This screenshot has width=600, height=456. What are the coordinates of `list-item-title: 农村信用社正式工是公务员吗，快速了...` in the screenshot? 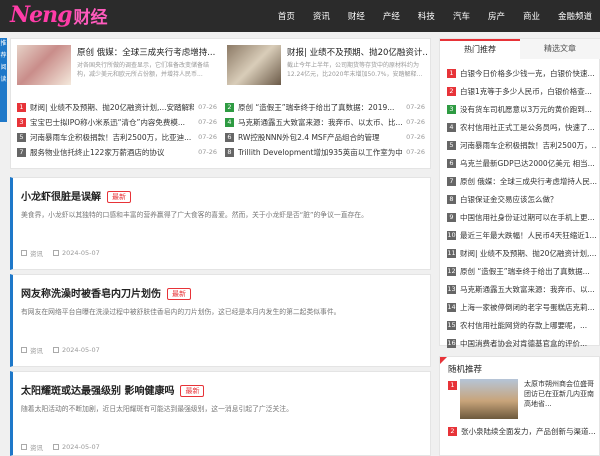 It's located at (528, 127).